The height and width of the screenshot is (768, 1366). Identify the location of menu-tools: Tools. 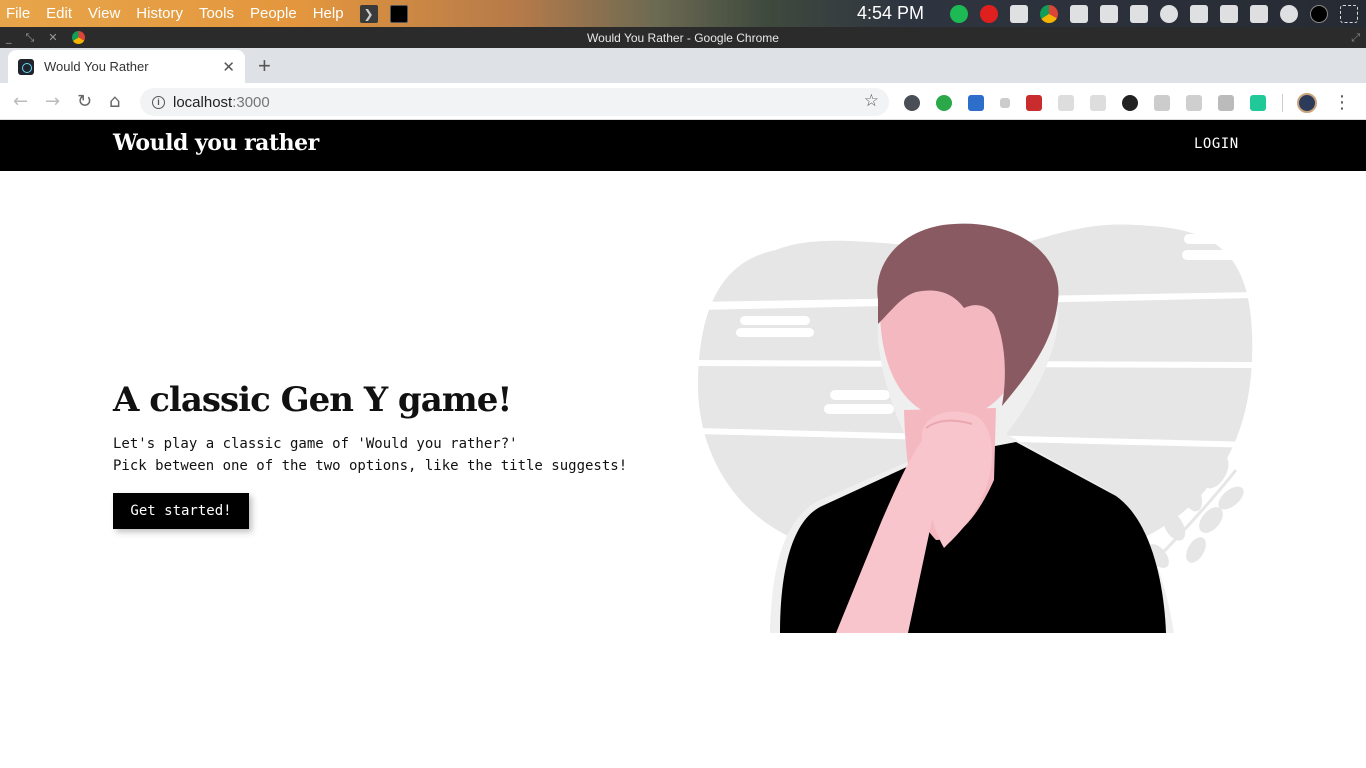
(216, 13).